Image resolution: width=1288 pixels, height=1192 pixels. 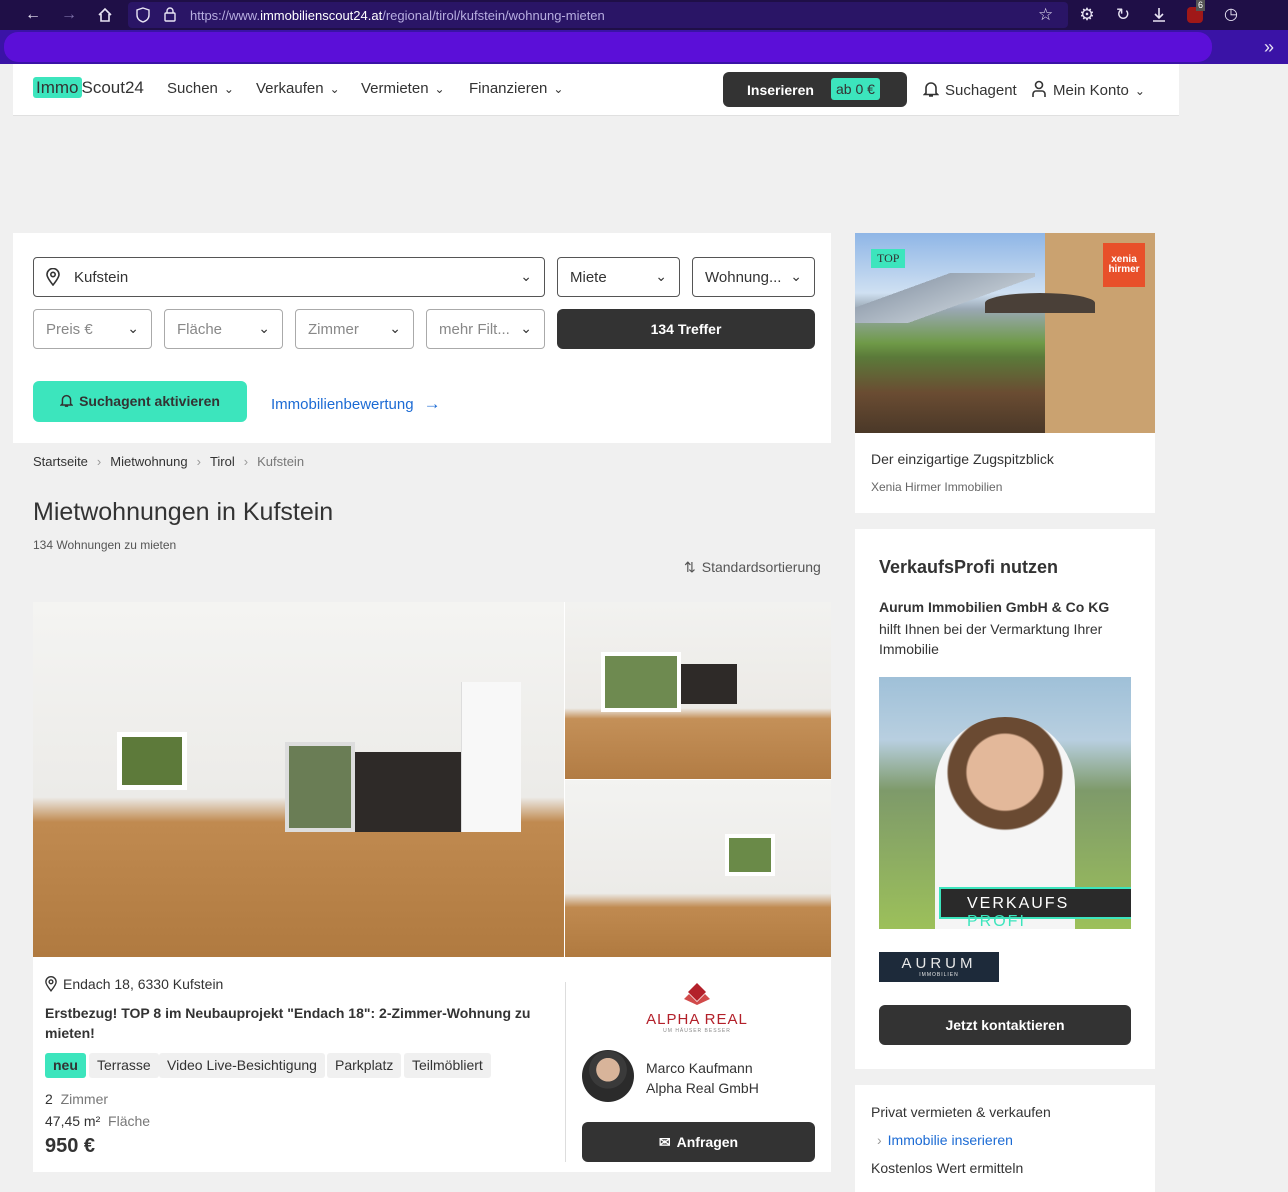 I want to click on menu-finanzieren: Finanzieren ⌄, so click(x=516, y=88).